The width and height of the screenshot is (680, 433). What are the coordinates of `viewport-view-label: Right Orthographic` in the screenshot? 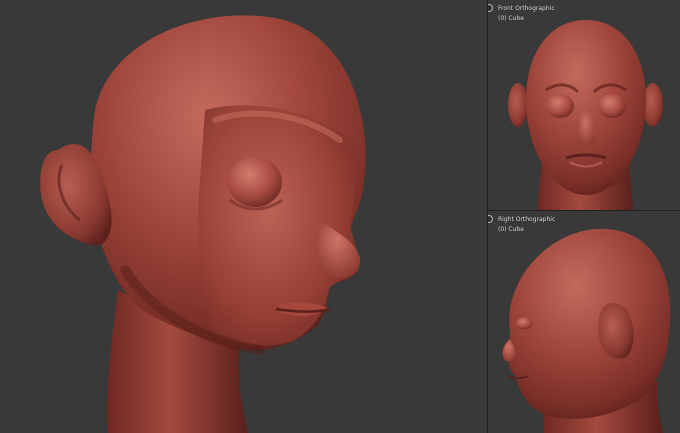 It's located at (527, 219).